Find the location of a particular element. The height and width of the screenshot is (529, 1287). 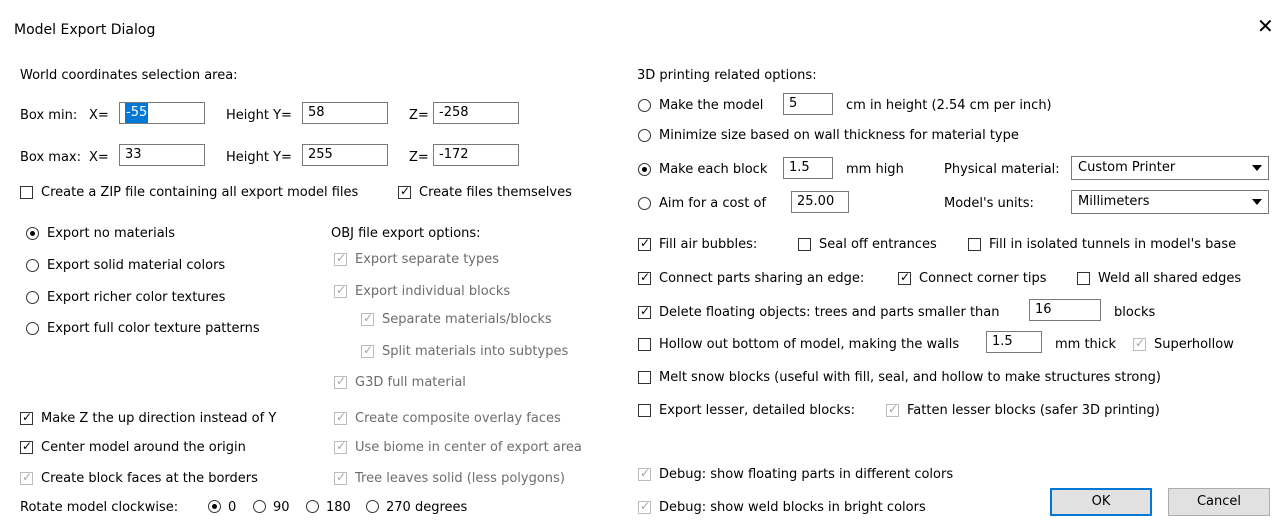

box-min-y-field: 58 is located at coordinates (345, 113).